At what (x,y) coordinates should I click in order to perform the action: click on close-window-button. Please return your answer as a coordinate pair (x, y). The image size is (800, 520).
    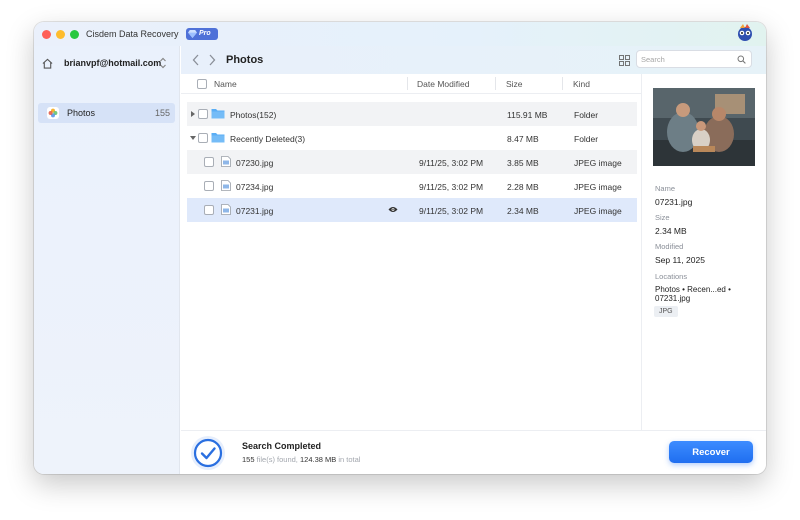
    Looking at the image, I should click on (46, 34).